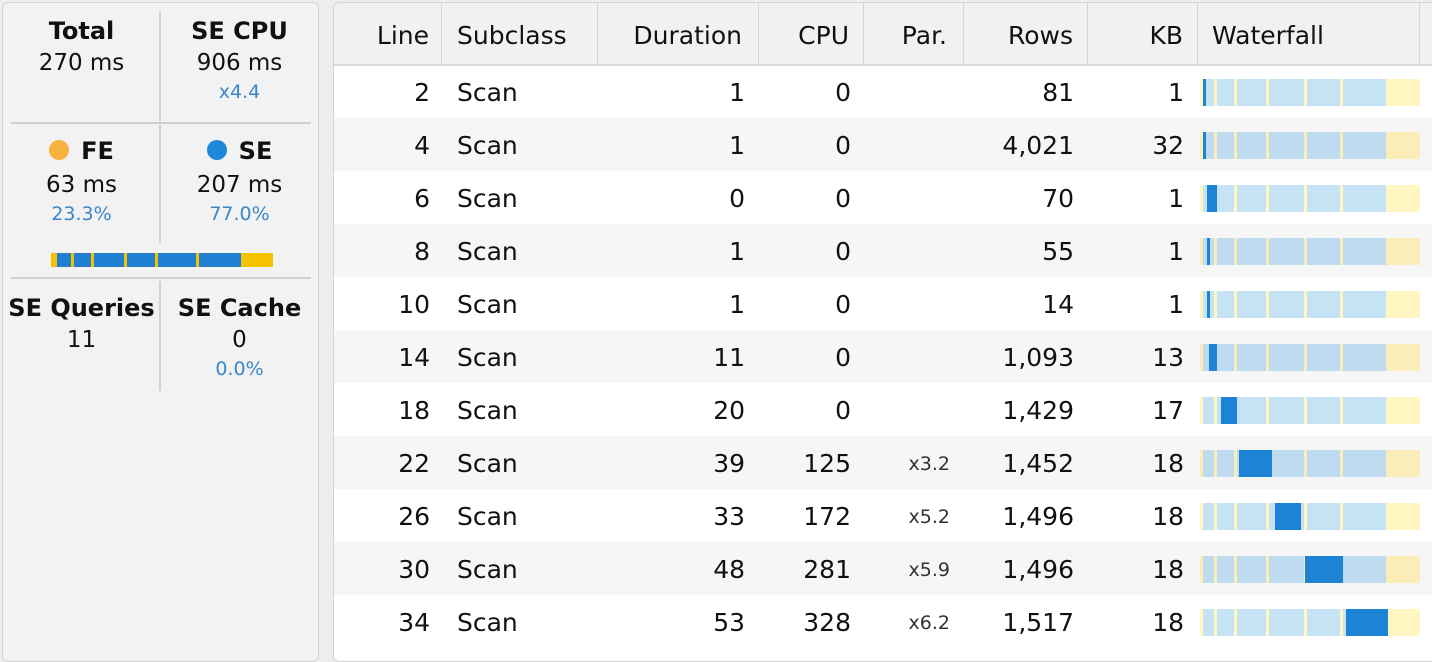 Image resolution: width=1432 pixels, height=662 pixels. What do you see at coordinates (811, 33) in the screenshot?
I see `column-header-cpu: CPU` at bounding box center [811, 33].